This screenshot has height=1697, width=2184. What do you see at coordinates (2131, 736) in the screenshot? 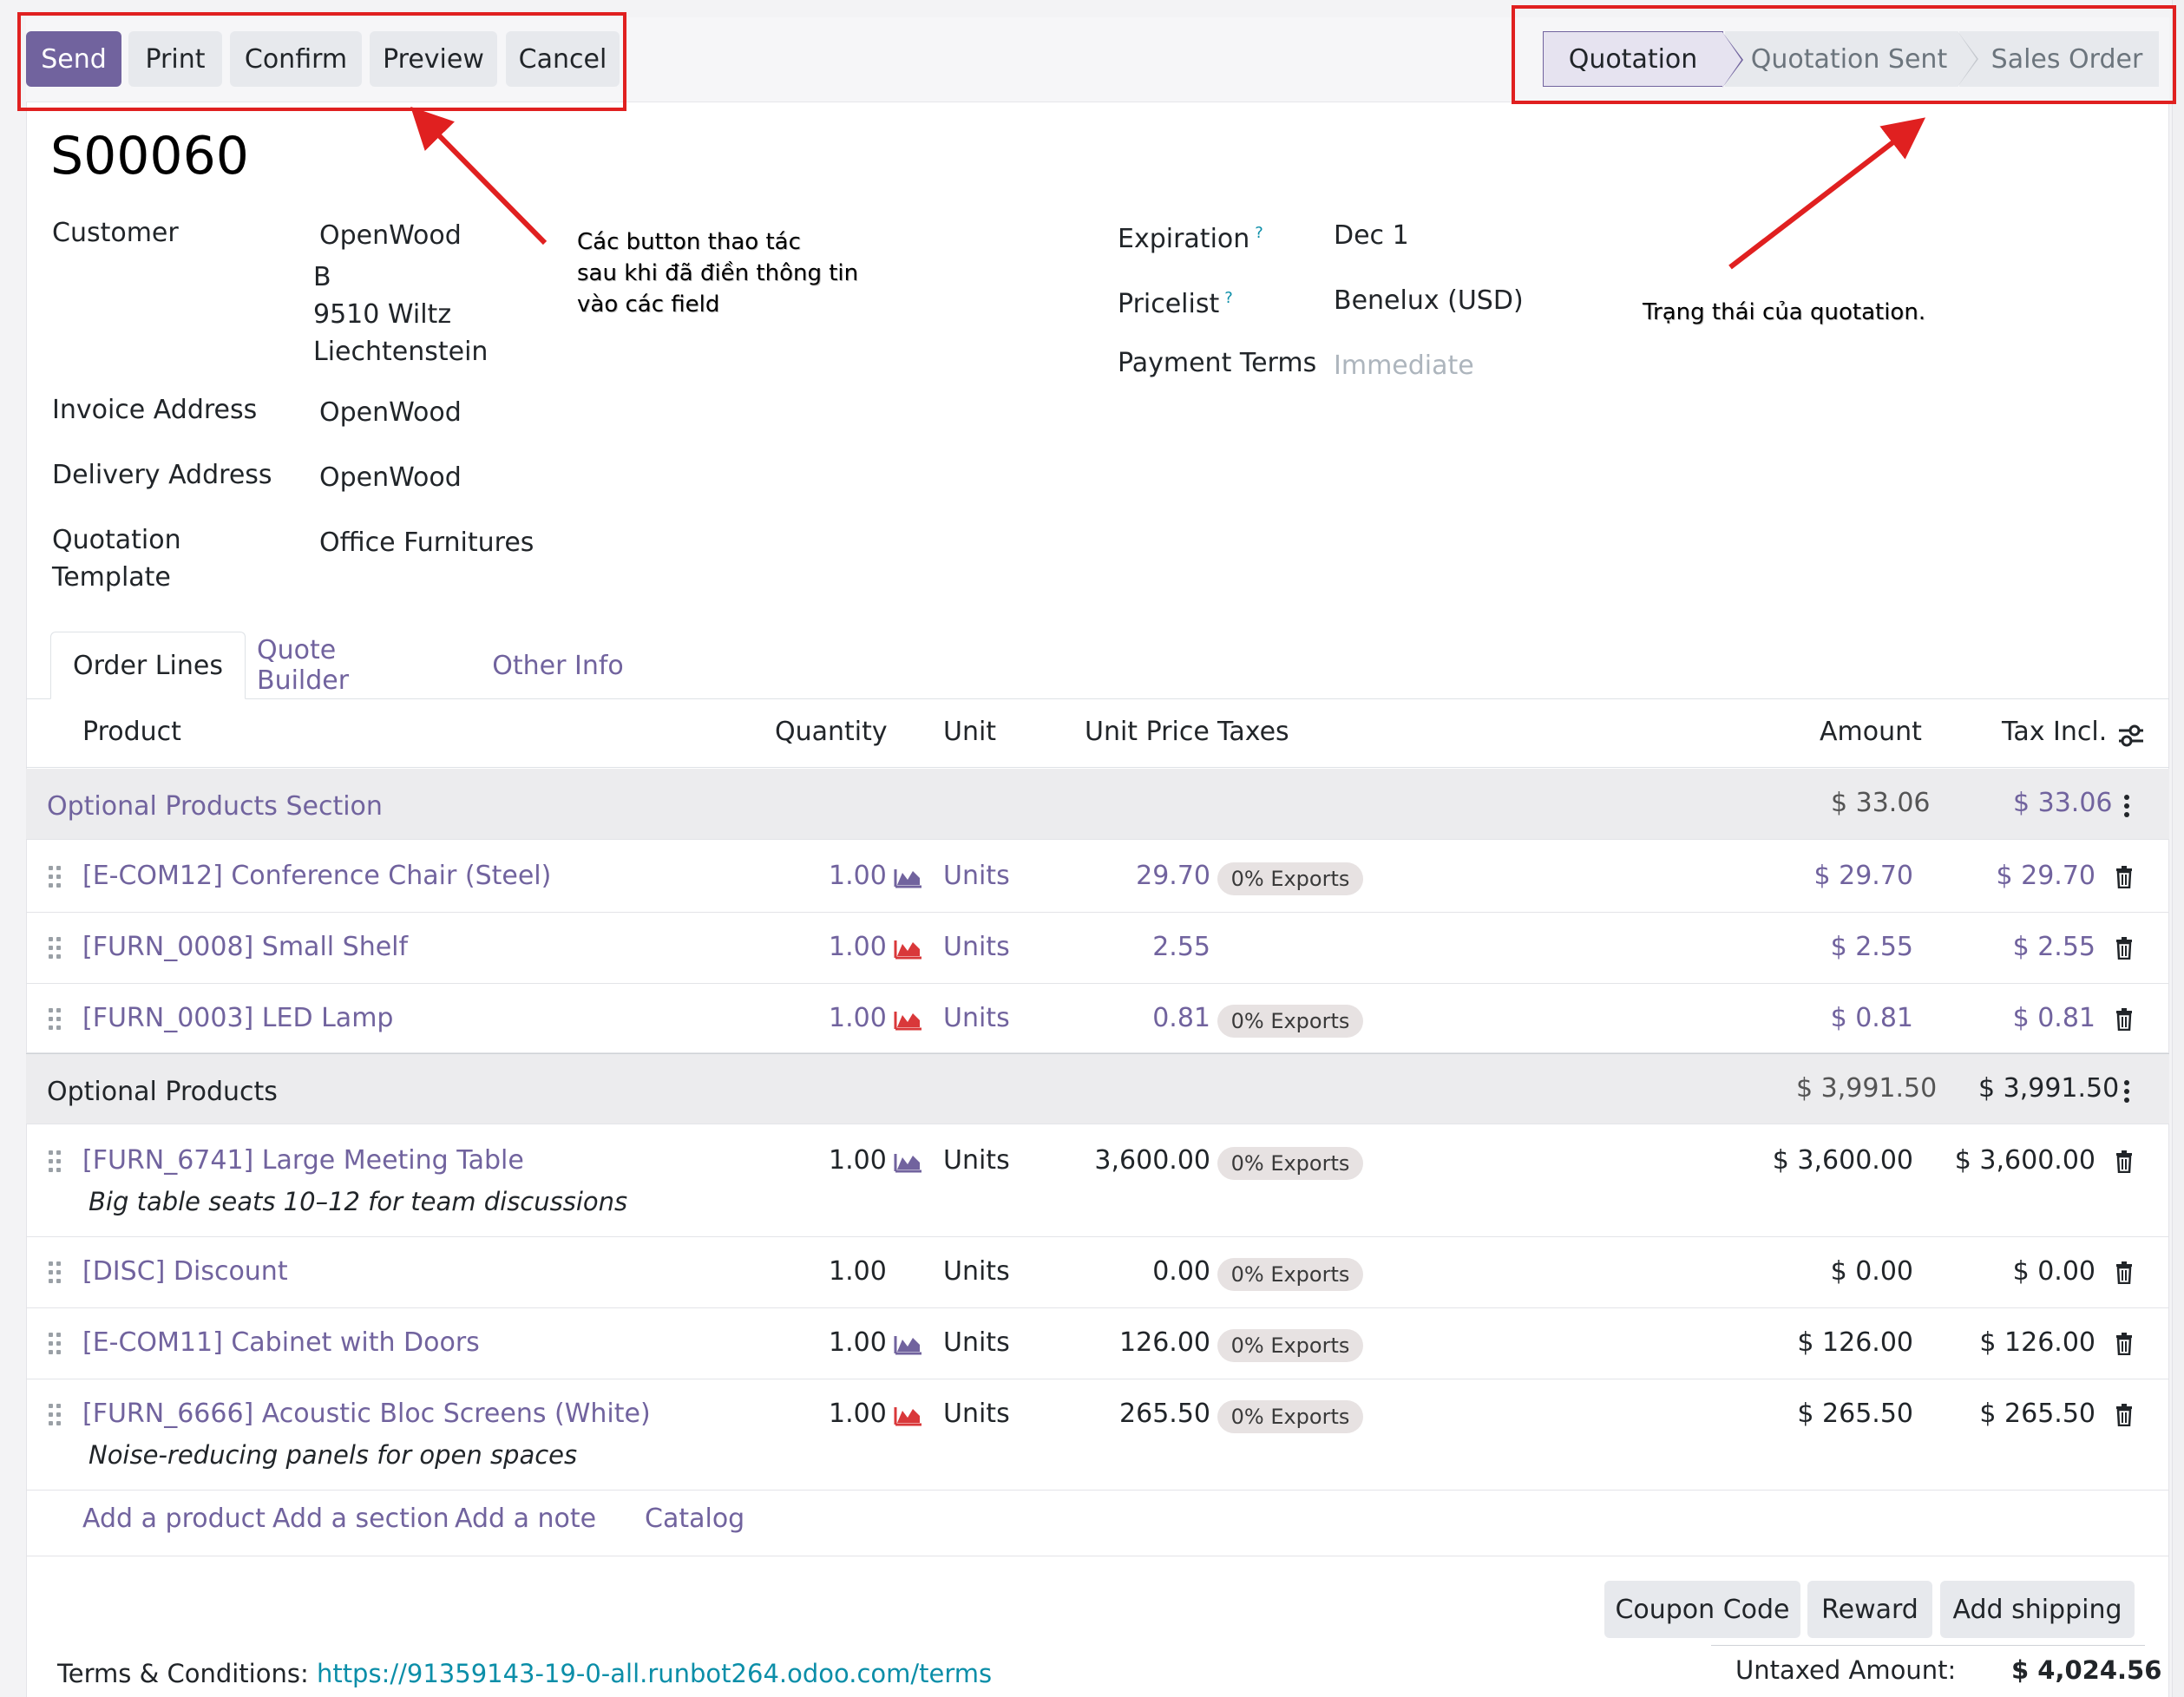
I see `column-settings-icon` at bounding box center [2131, 736].